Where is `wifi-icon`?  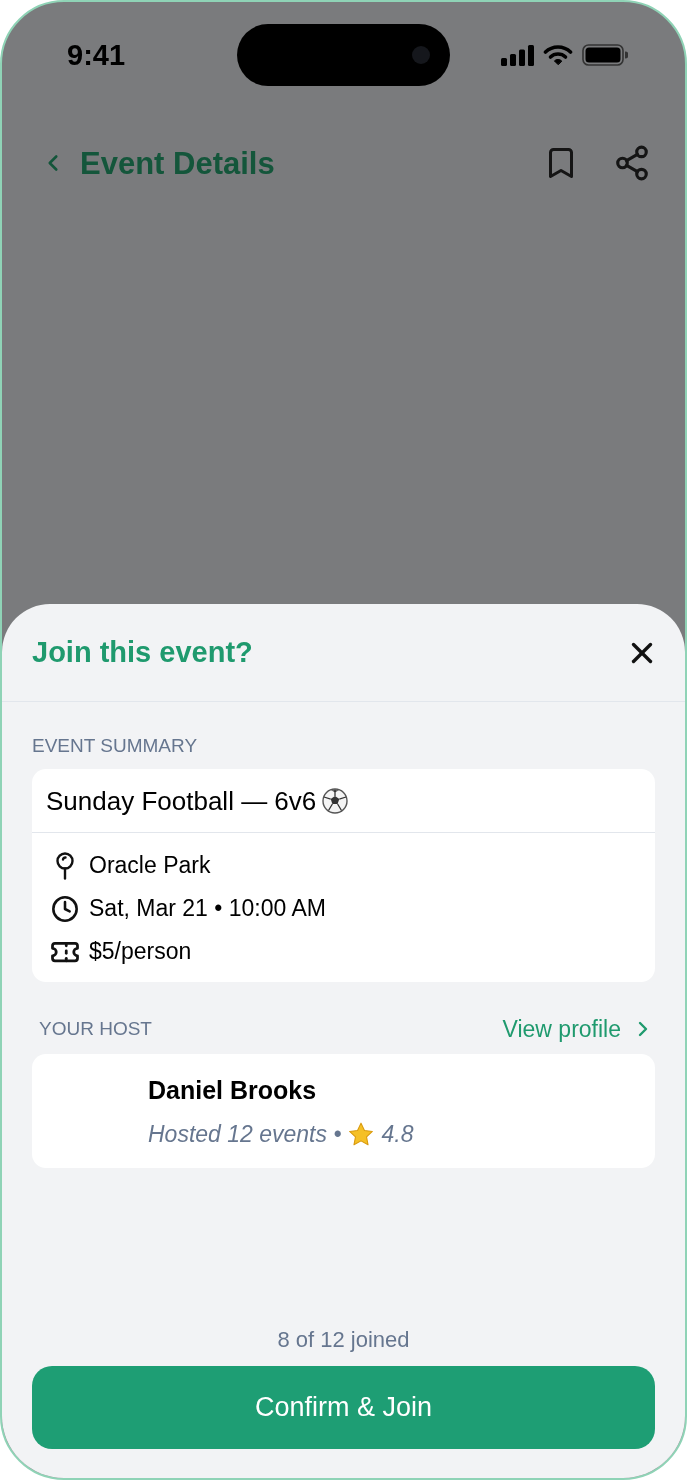
wifi-icon is located at coordinates (558, 55).